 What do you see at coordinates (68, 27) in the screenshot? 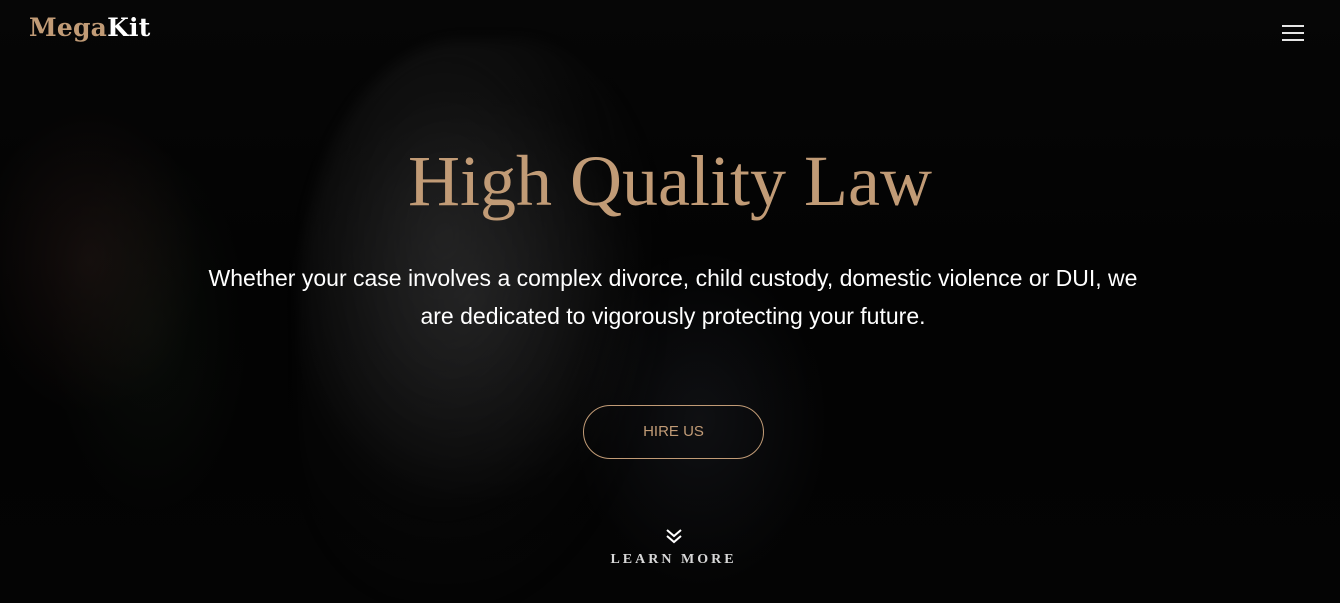
I see `logo-mega: Mega` at bounding box center [68, 27].